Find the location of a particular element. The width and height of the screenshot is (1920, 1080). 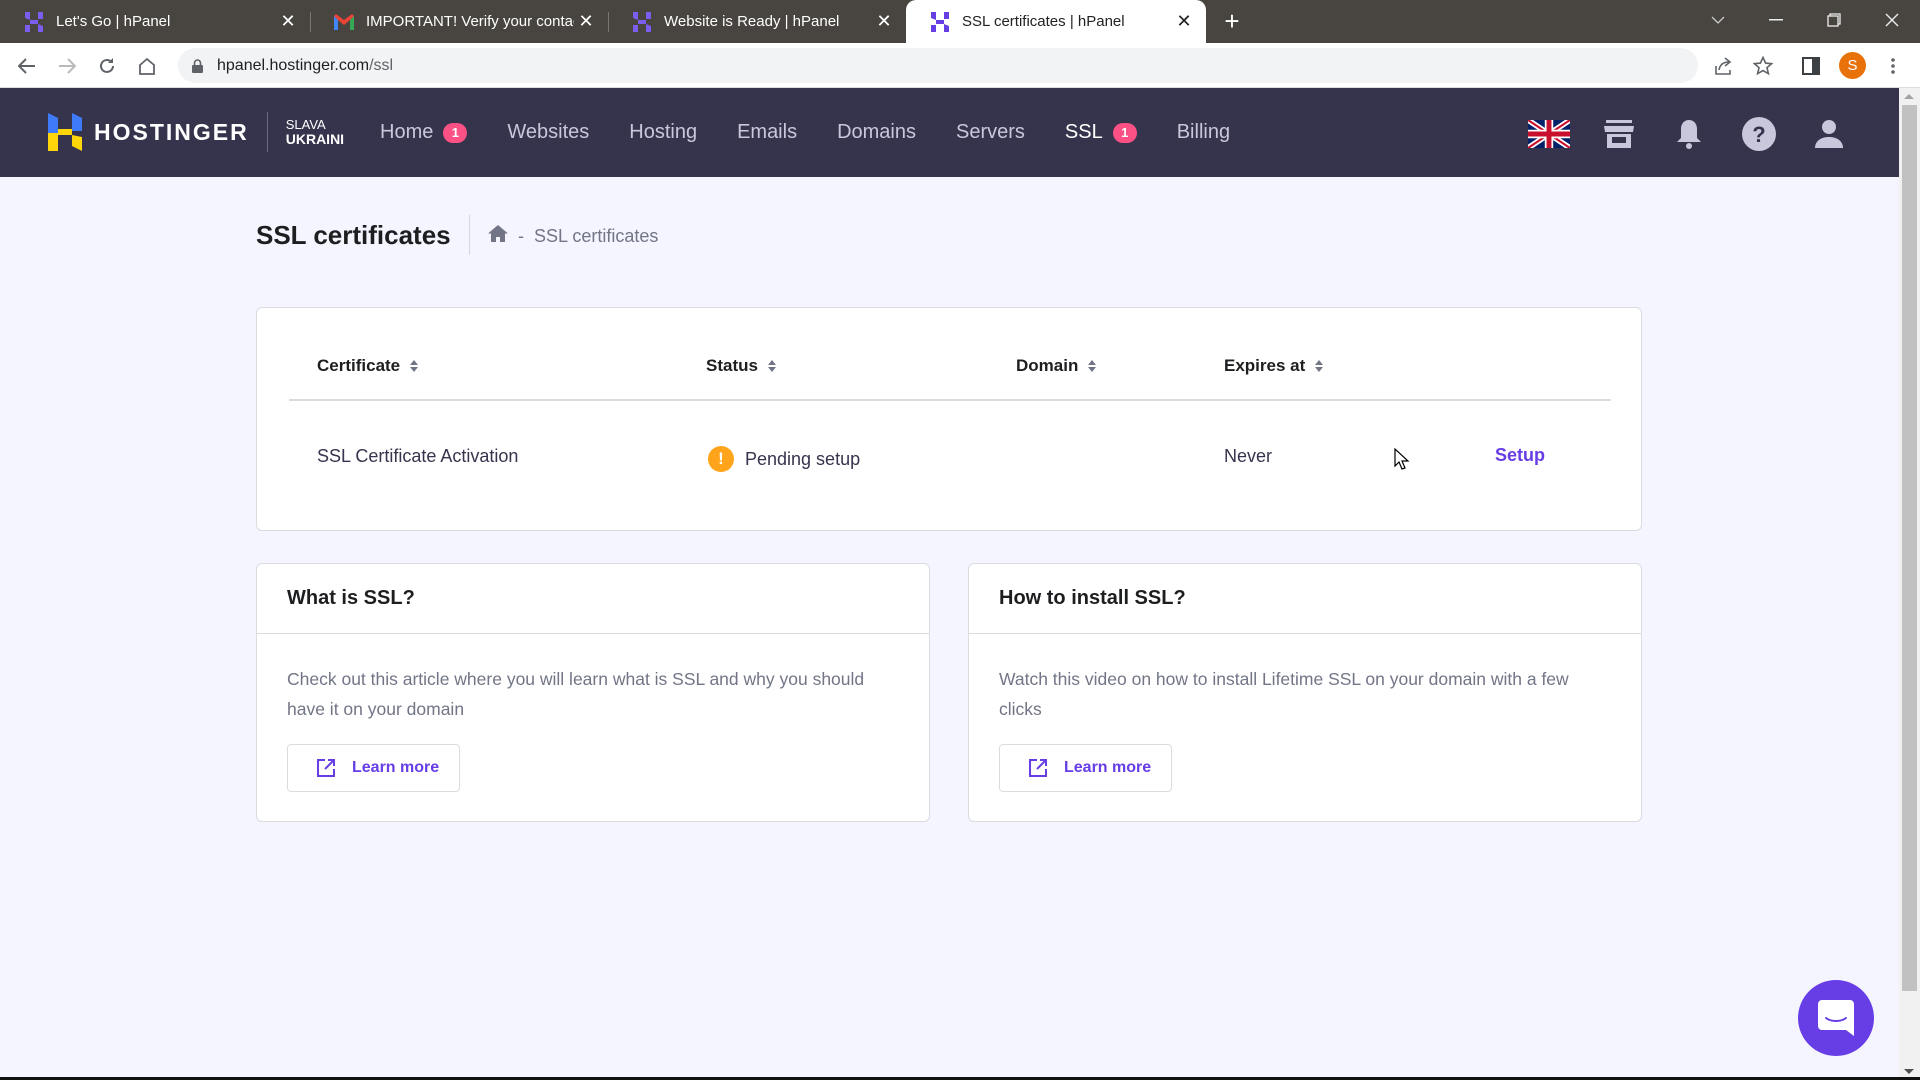

column-header-status: Status is located at coordinates (741, 366).